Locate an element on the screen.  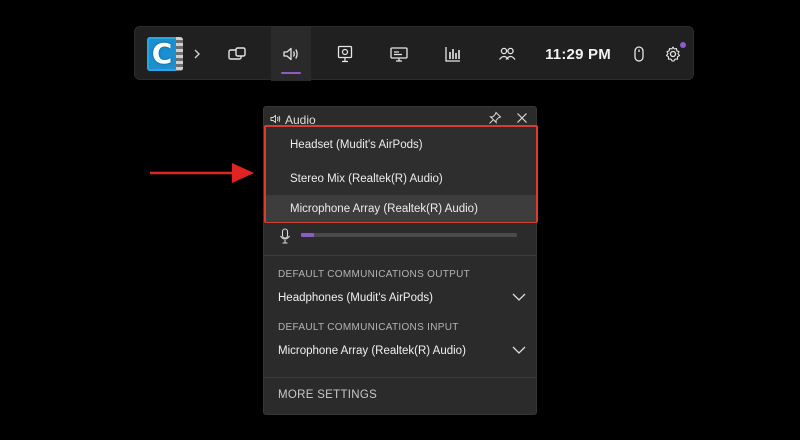
device-option-label: Stereo Mix (Realtek(R) Audio) is located at coordinates (366, 178).